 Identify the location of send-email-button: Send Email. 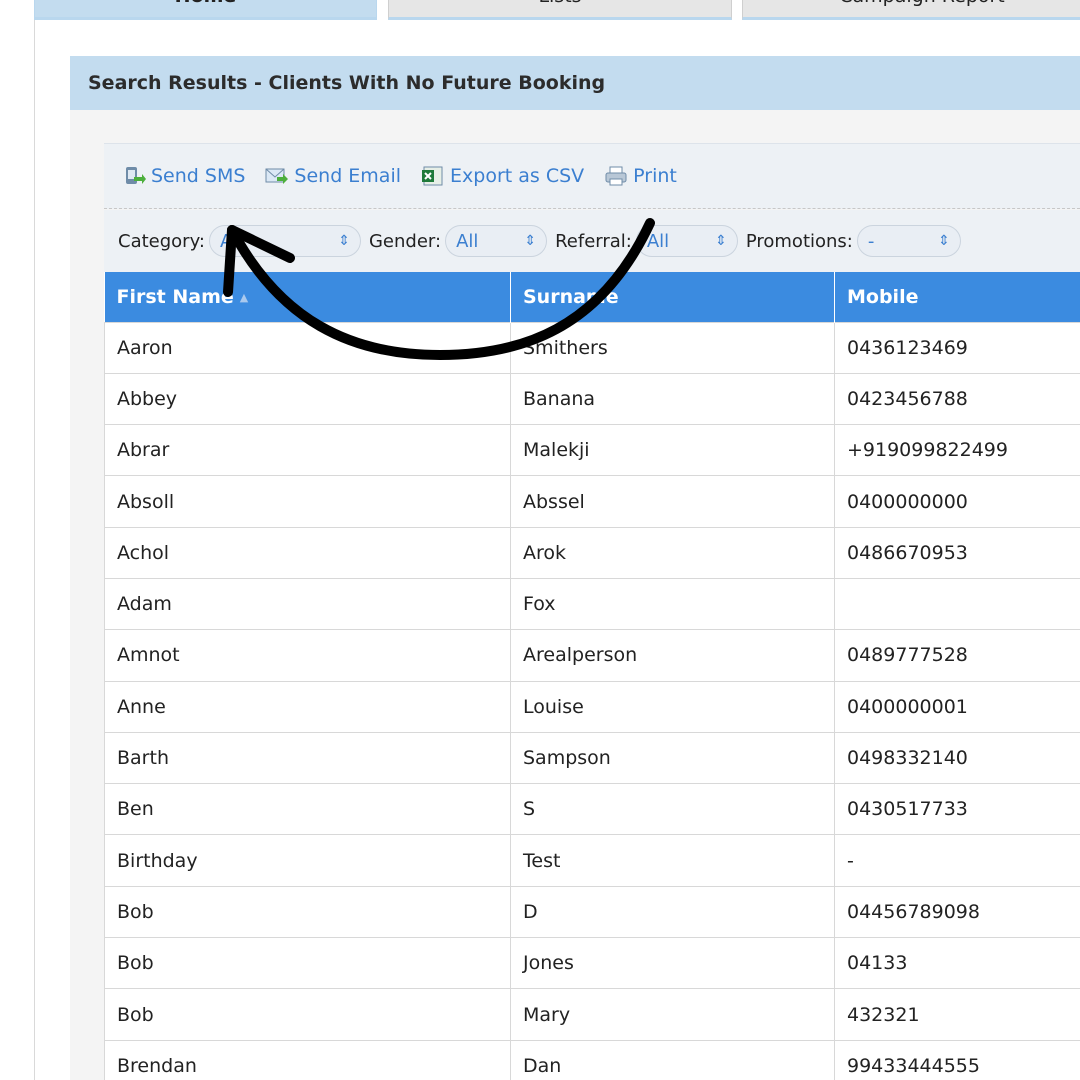
(333, 176).